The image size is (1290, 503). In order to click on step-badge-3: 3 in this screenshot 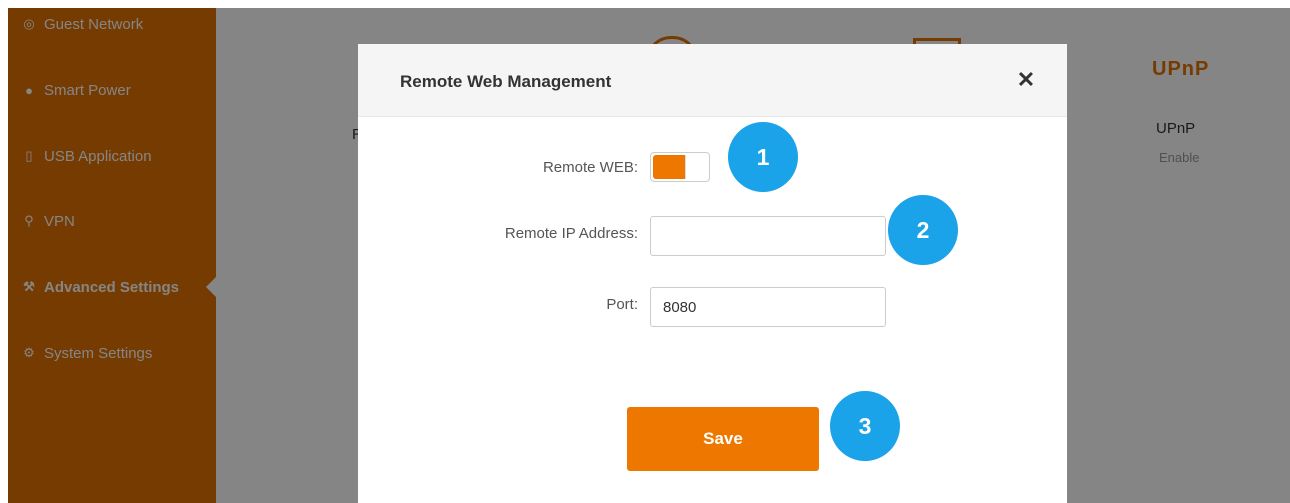, I will do `click(865, 426)`.